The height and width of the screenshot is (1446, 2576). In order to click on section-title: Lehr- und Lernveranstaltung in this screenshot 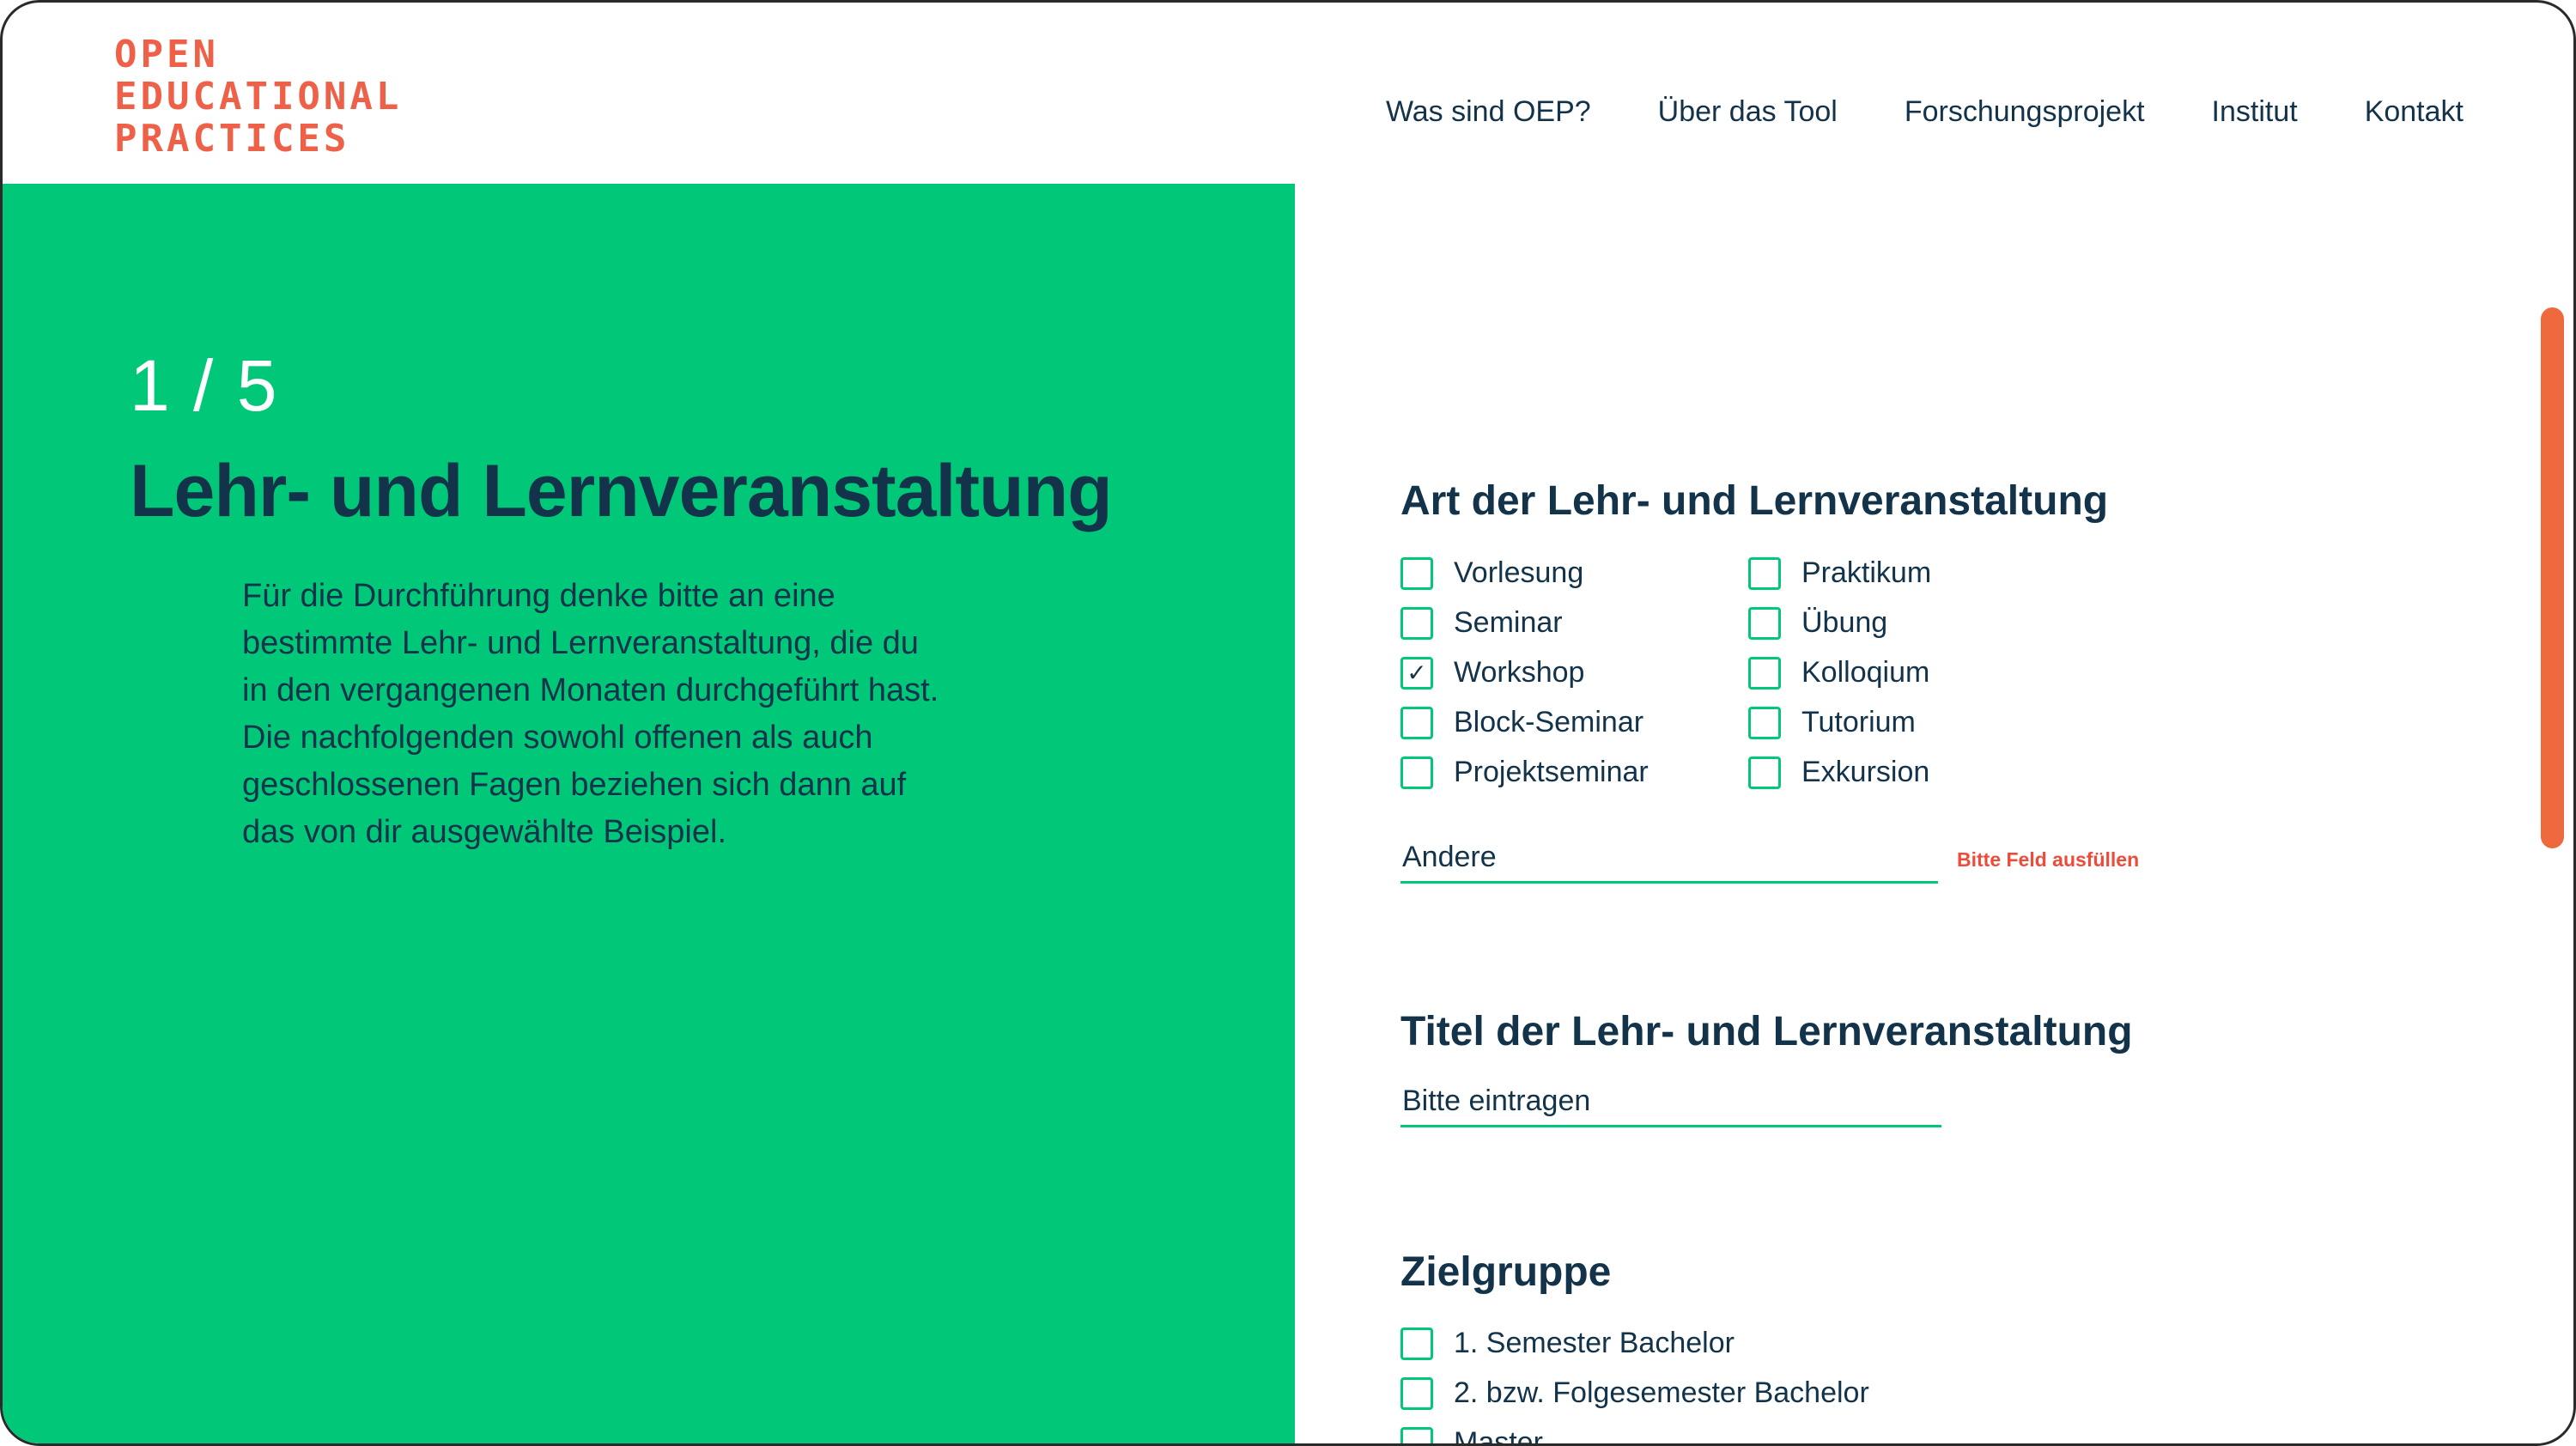, I will do `click(621, 491)`.